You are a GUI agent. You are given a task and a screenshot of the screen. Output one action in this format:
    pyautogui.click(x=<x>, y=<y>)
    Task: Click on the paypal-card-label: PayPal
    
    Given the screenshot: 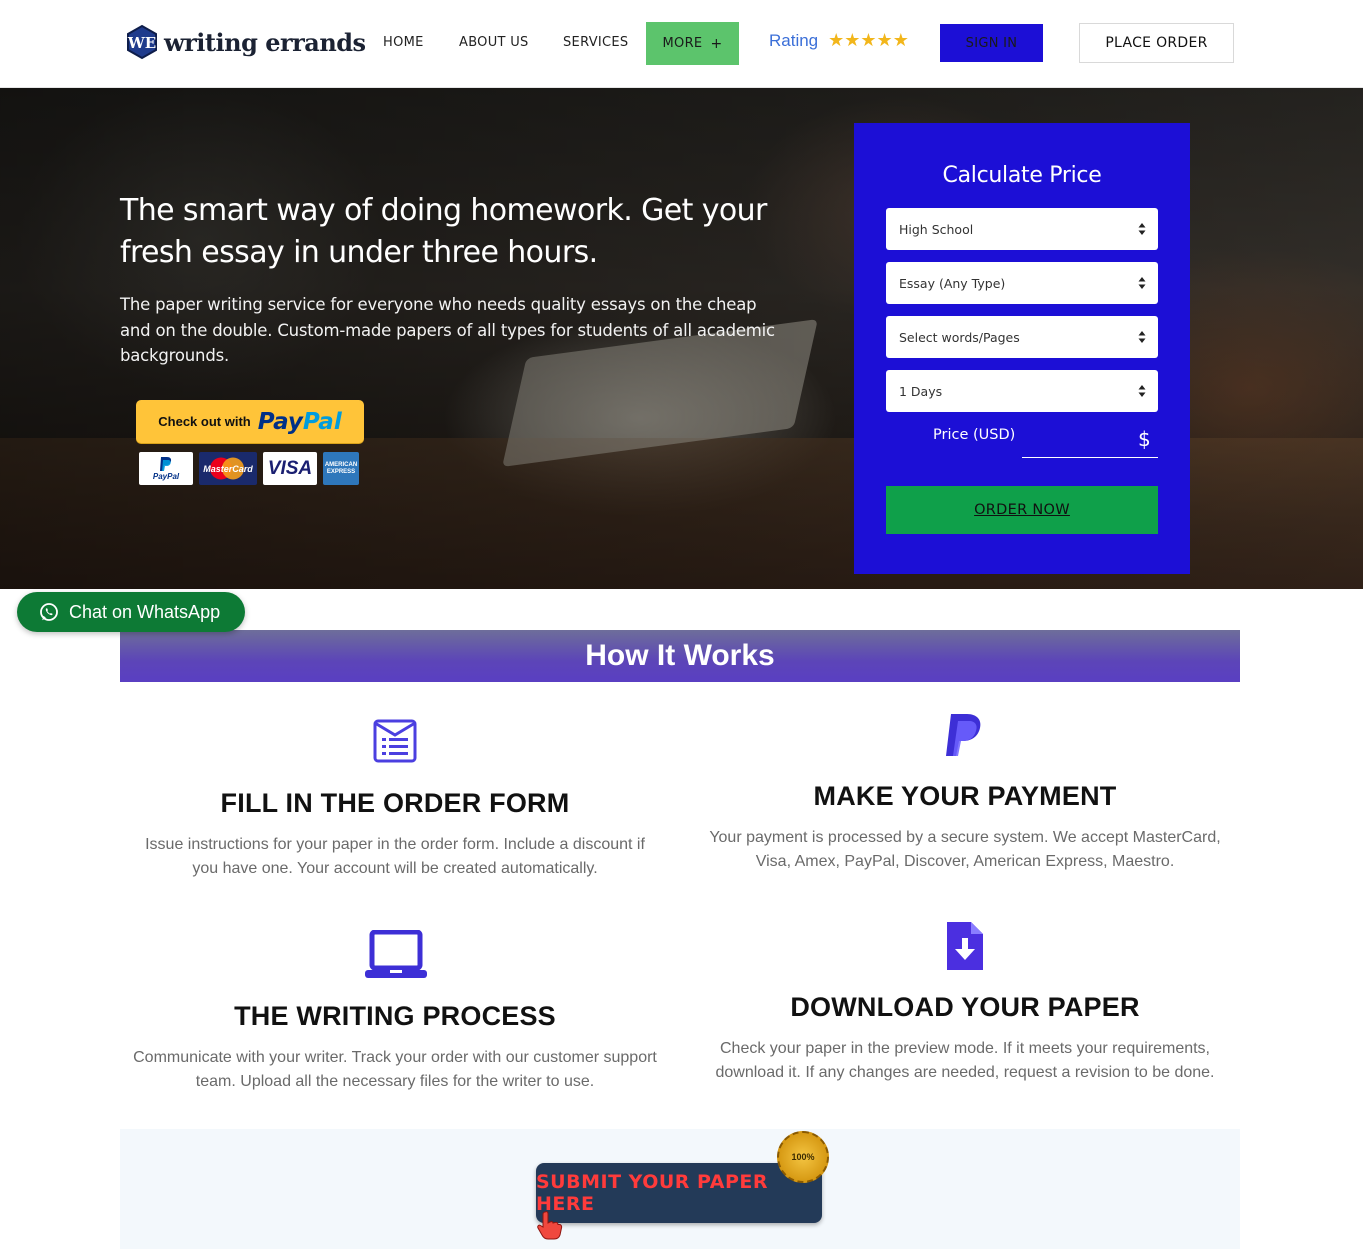 What is the action you would take?
    pyautogui.click(x=166, y=476)
    